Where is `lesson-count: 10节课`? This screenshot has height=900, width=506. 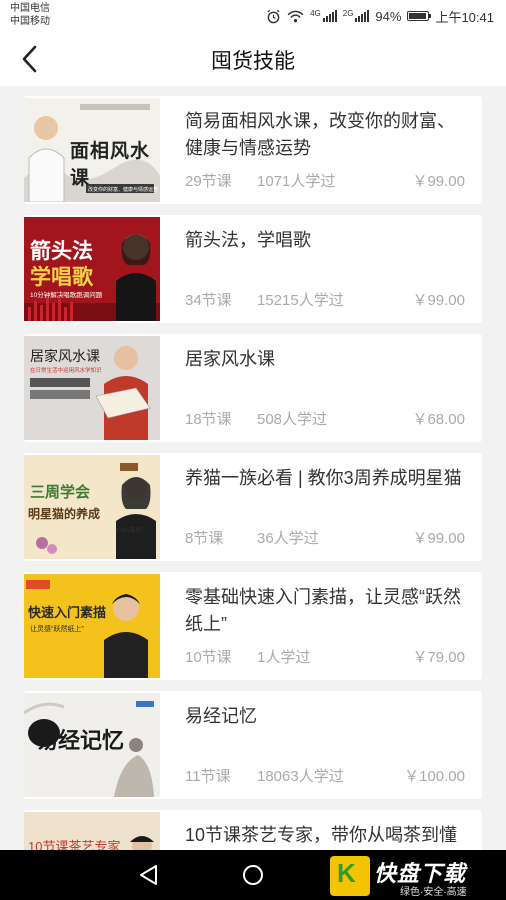
lesson-count: 10节课 is located at coordinates (208, 657).